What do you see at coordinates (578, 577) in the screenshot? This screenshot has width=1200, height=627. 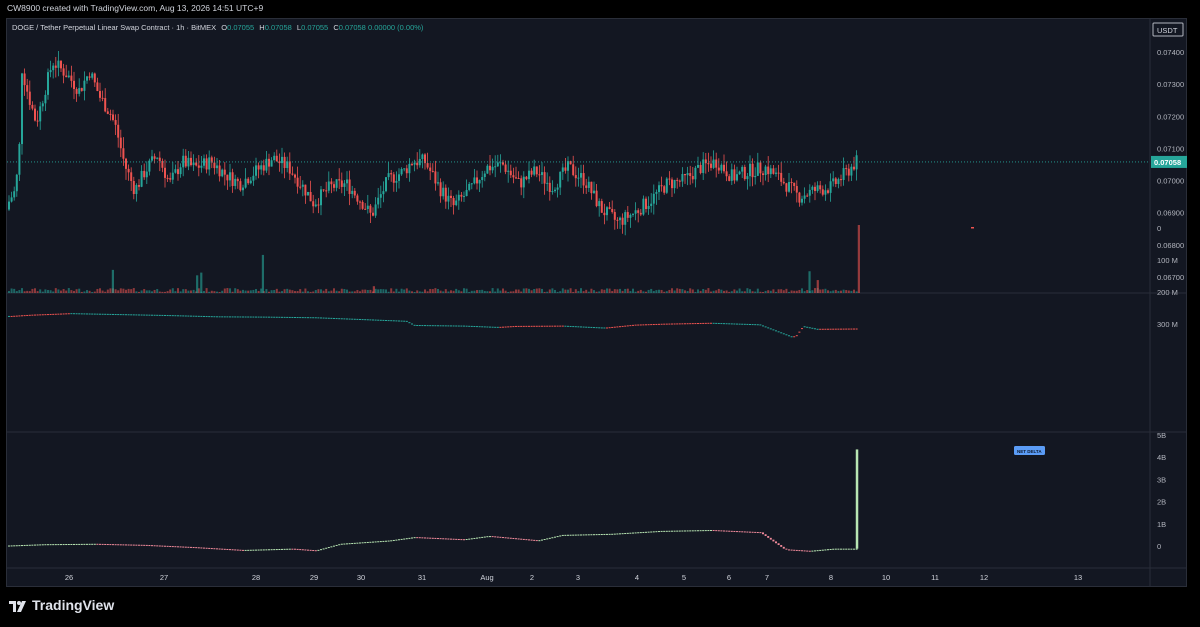 I see `time-tick-label: 3` at bounding box center [578, 577].